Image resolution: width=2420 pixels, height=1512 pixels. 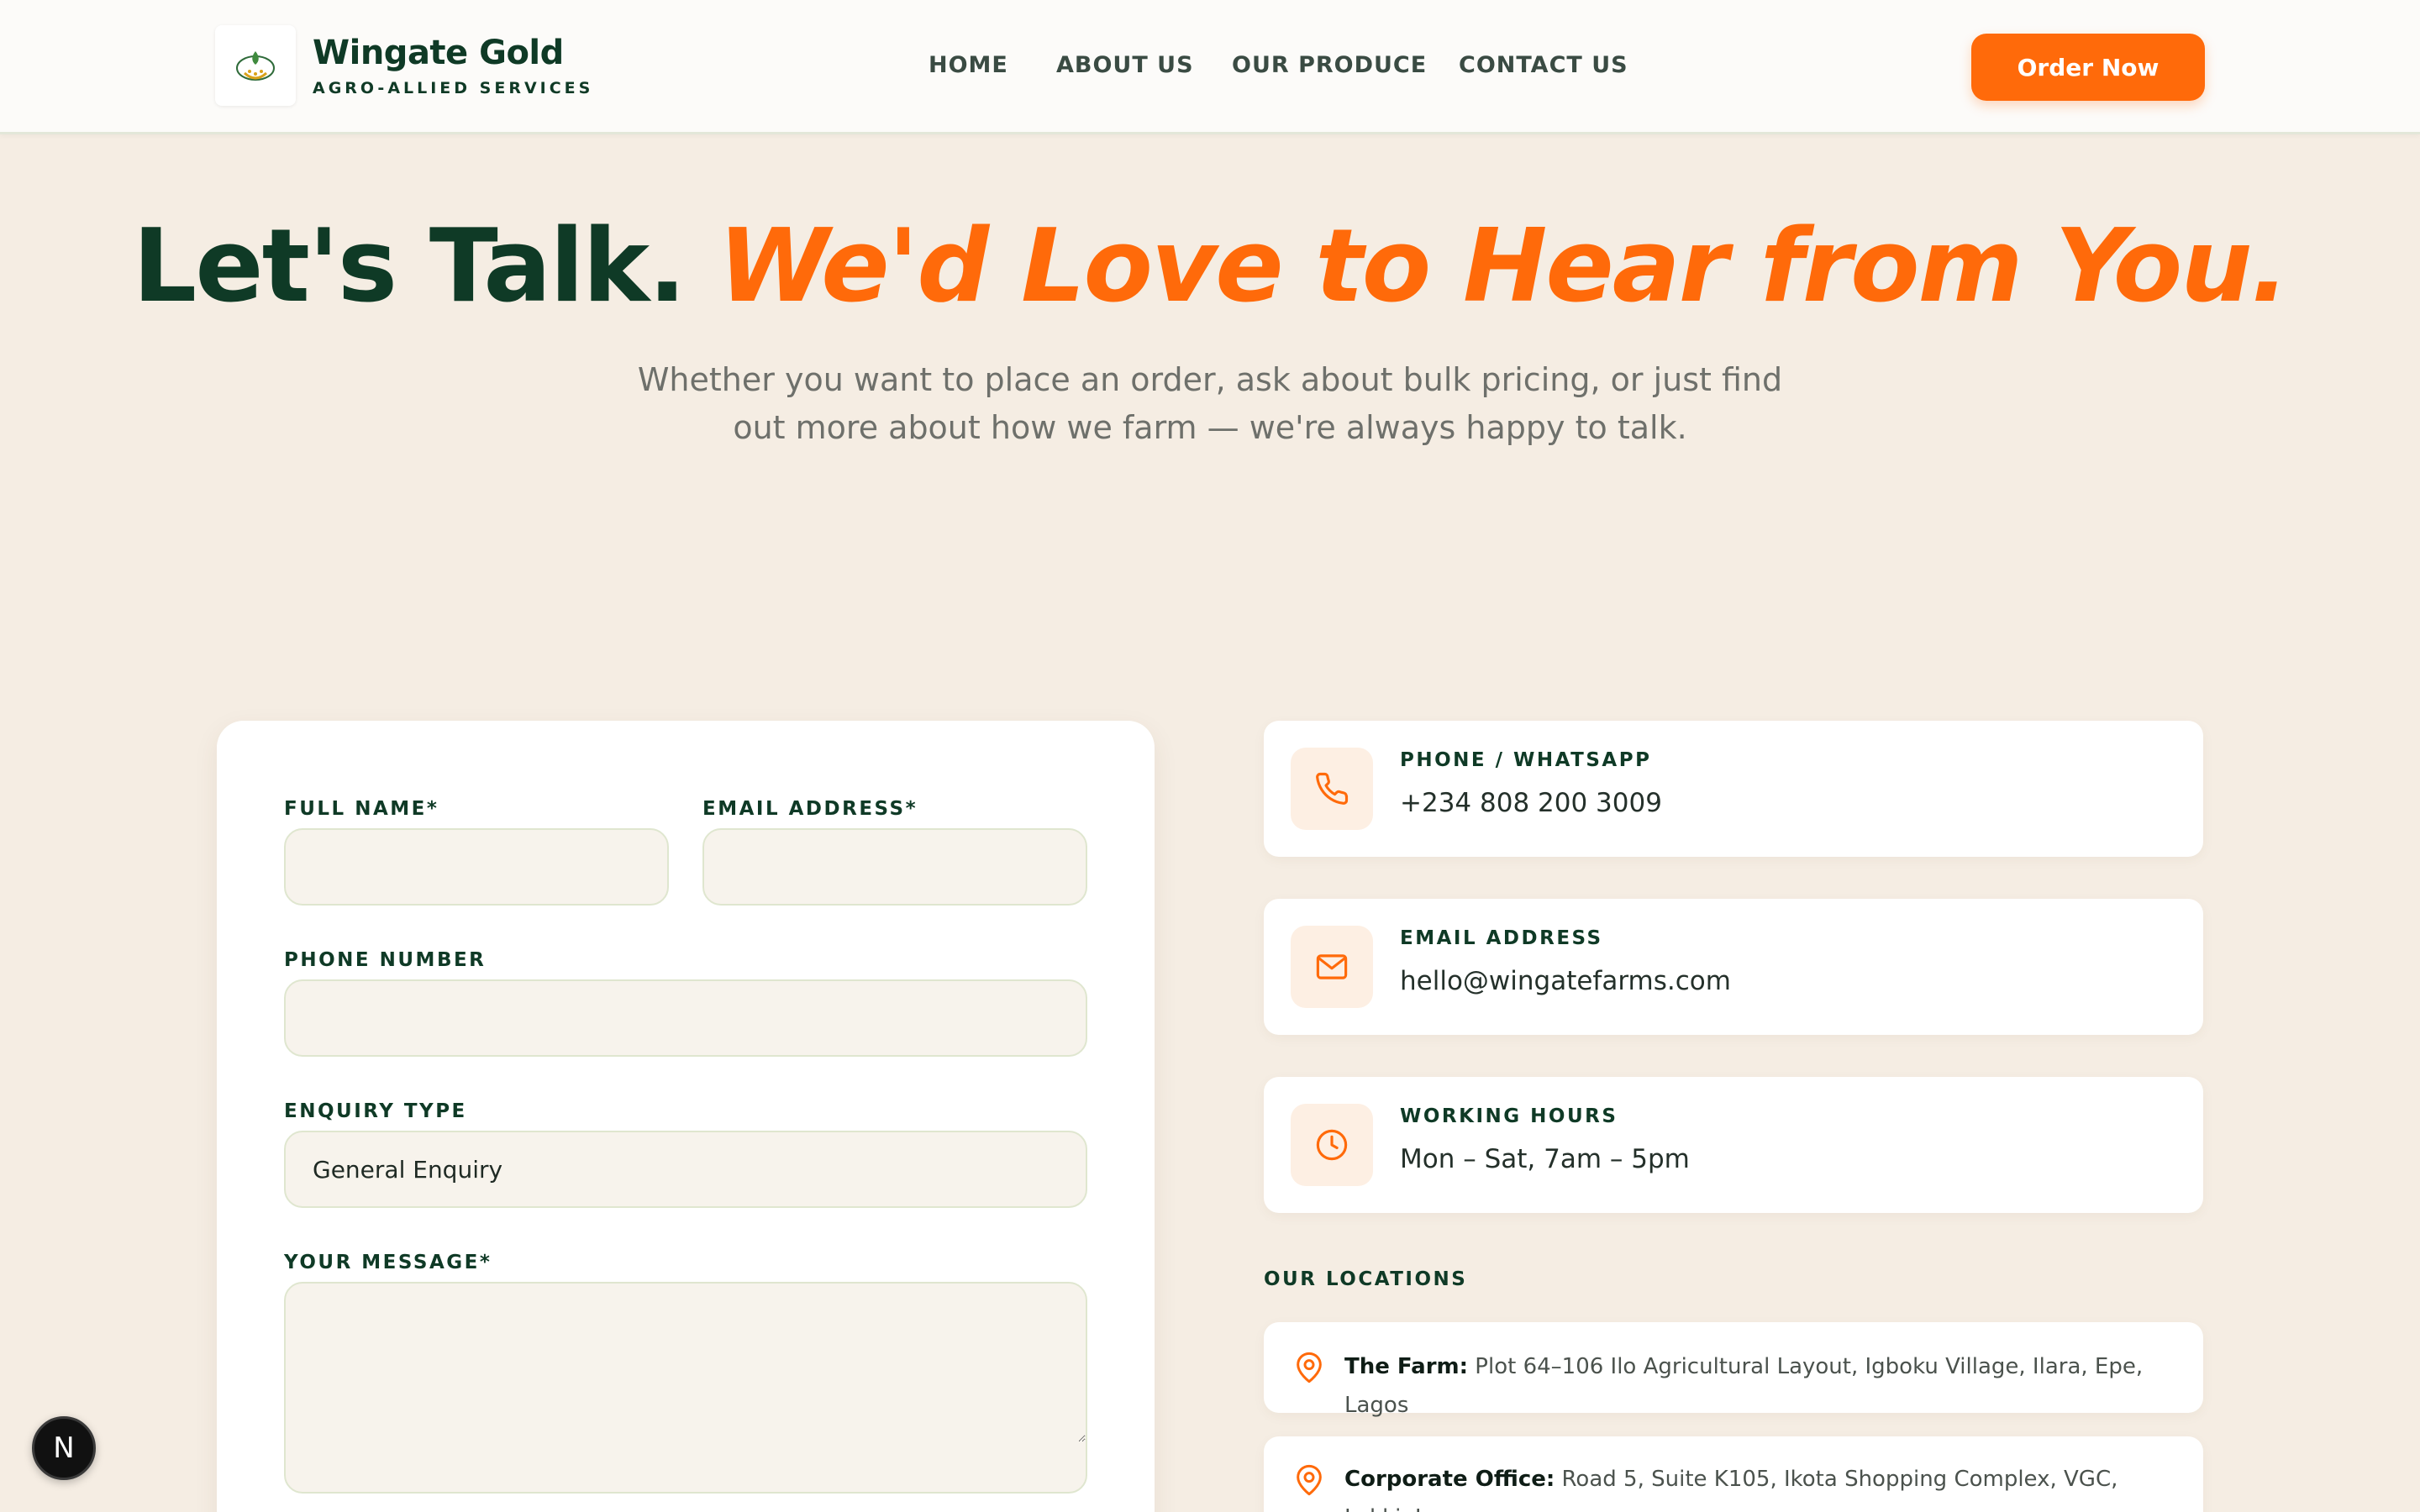 What do you see at coordinates (408, 1169) in the screenshot?
I see `enquiry-type-value: General Enquiry` at bounding box center [408, 1169].